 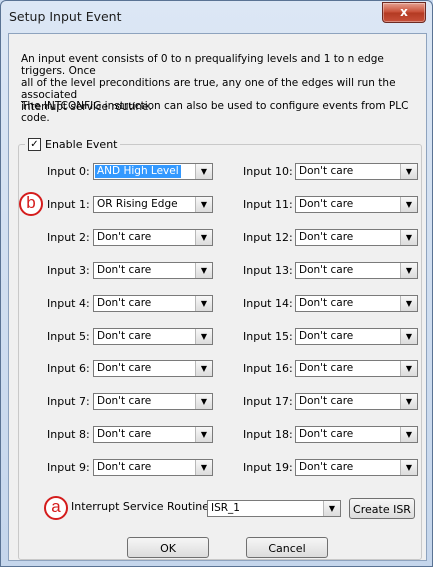 I want to click on isr-value: ISR_1, so click(x=225, y=508).